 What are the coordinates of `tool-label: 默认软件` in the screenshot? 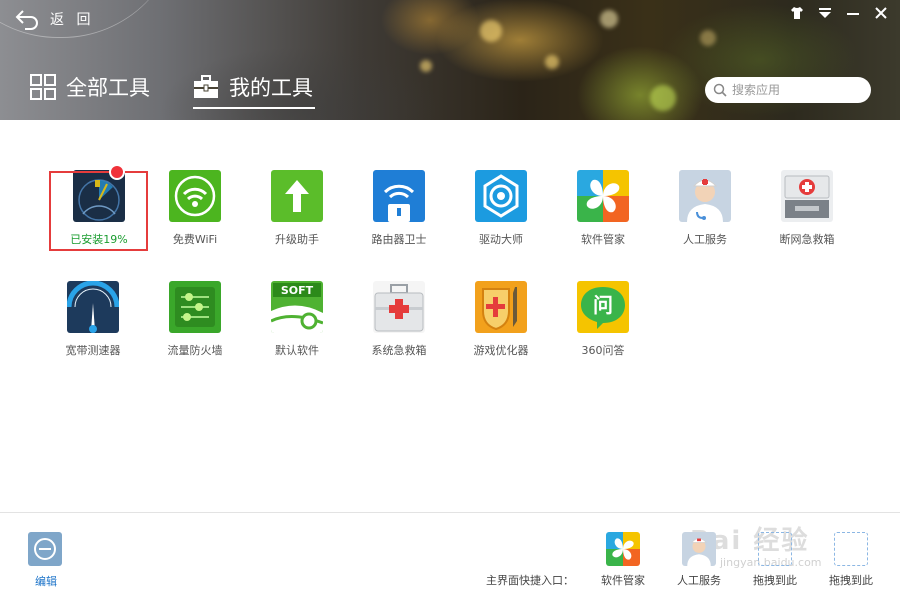 It's located at (297, 350).